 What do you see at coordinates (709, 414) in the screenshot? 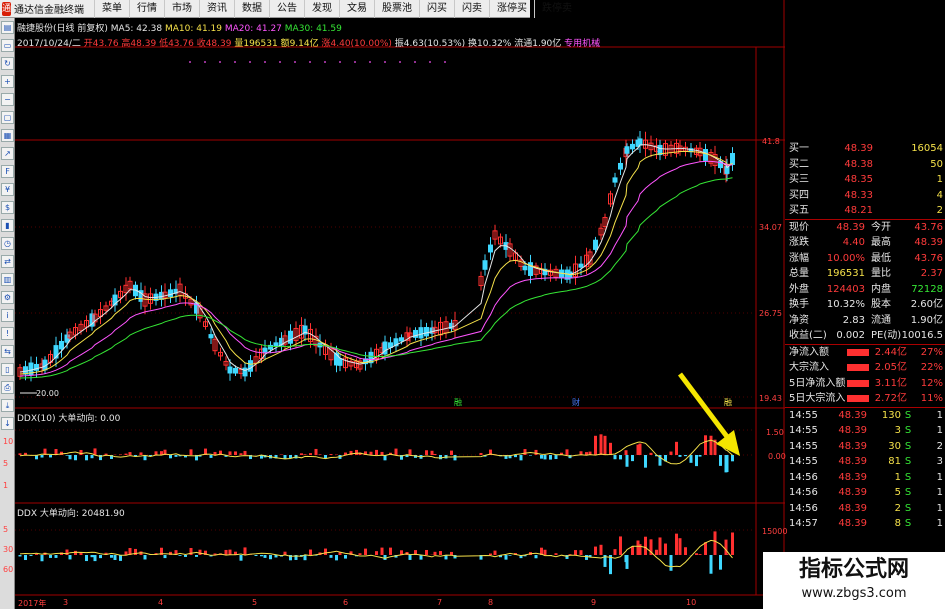
I see `annotation-arrow` at bounding box center [709, 414].